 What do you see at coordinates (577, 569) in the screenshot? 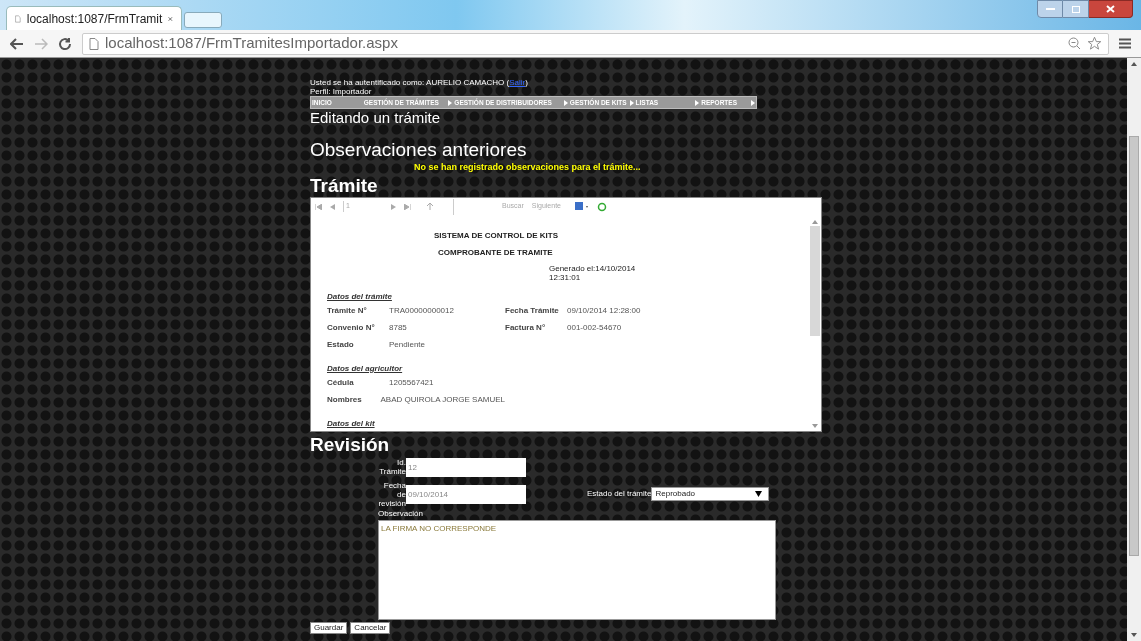
I see `observation-field: LA FIRMA NO CORRESPONDE` at bounding box center [577, 569].